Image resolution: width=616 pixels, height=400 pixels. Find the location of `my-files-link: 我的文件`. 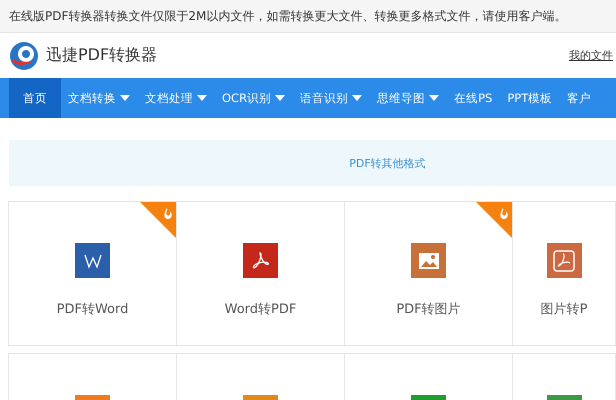

my-files-link: 我的文件 is located at coordinates (591, 55).